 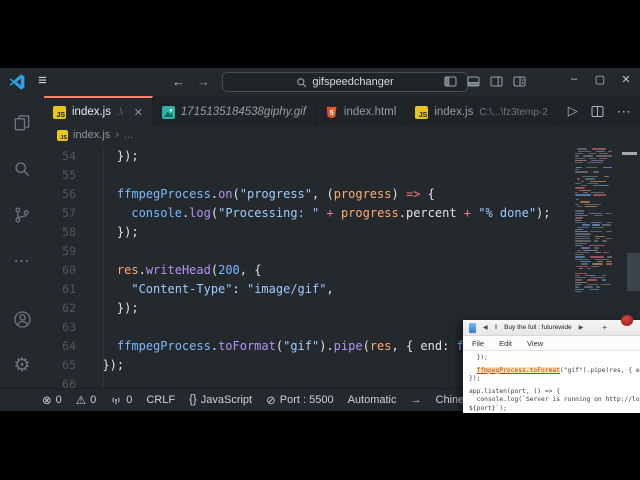 What do you see at coordinates (581, 327) in the screenshot?
I see `popup-forward-icon: ▶` at bounding box center [581, 327].